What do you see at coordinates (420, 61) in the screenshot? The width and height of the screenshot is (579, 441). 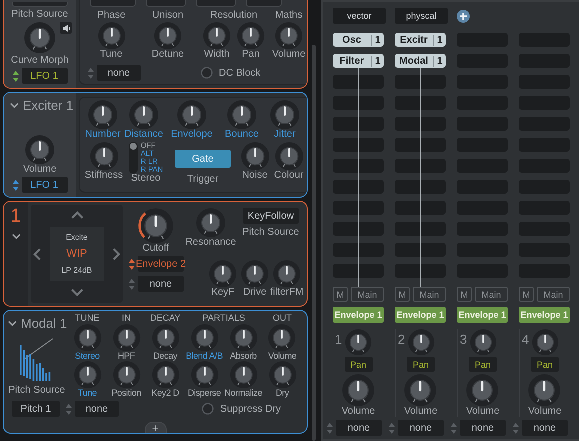 I see `module-chip: Modal 1` at bounding box center [420, 61].